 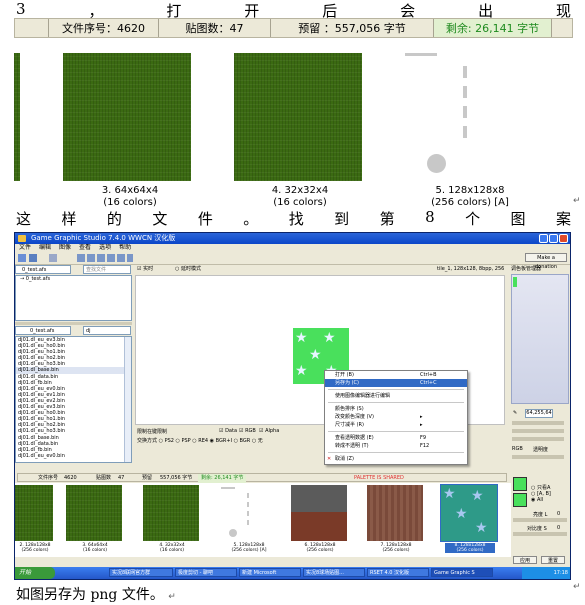 I want to click on menu-file: 文件, so click(x=25, y=248).